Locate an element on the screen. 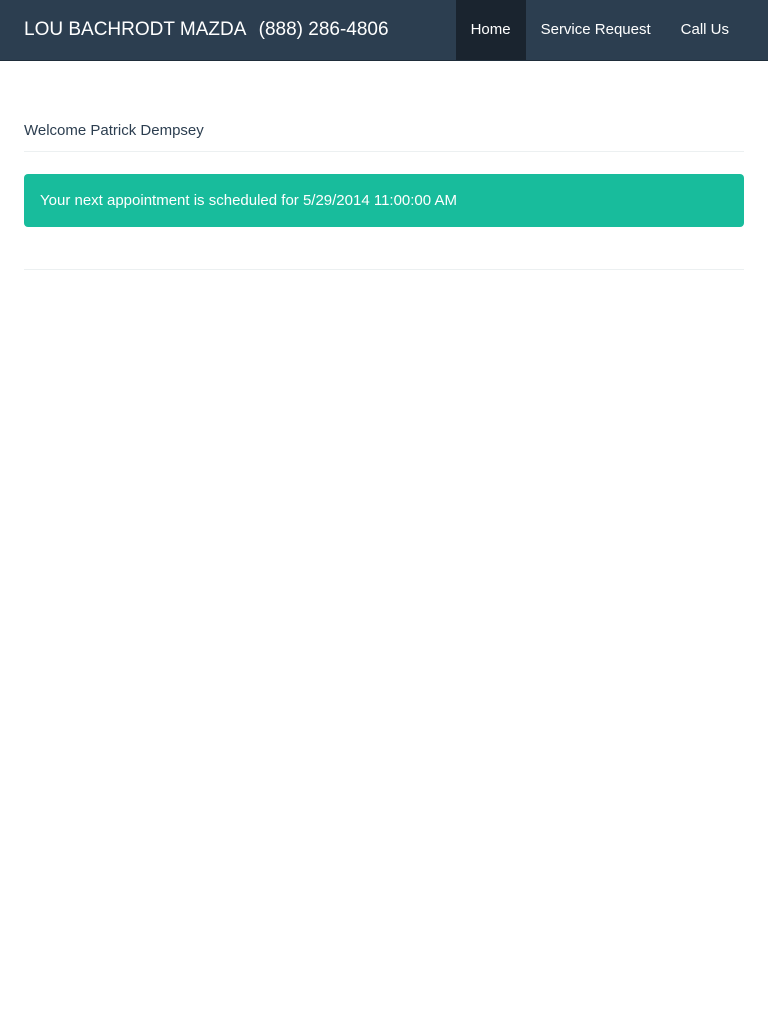 The image size is (768, 1024). brand-link: LOU BACHRODT MAZDA (888) 286-4806 is located at coordinates (206, 30).